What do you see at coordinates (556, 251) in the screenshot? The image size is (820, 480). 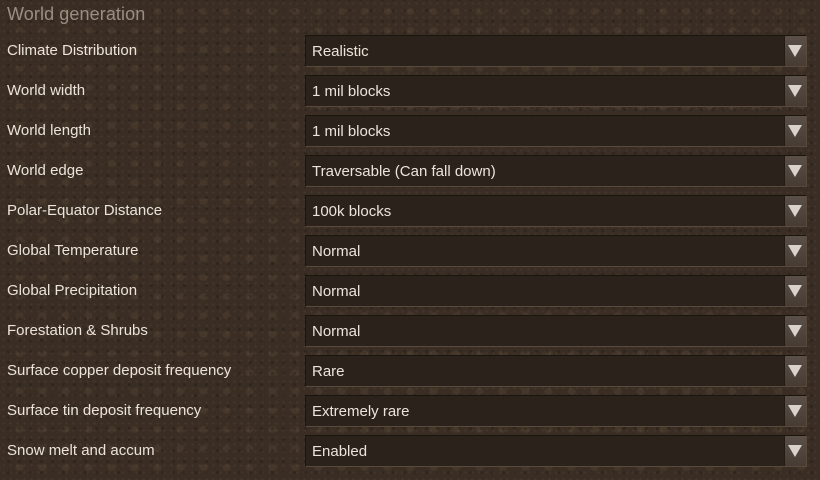 I see `global-temperature-dropdown: Normal` at bounding box center [556, 251].